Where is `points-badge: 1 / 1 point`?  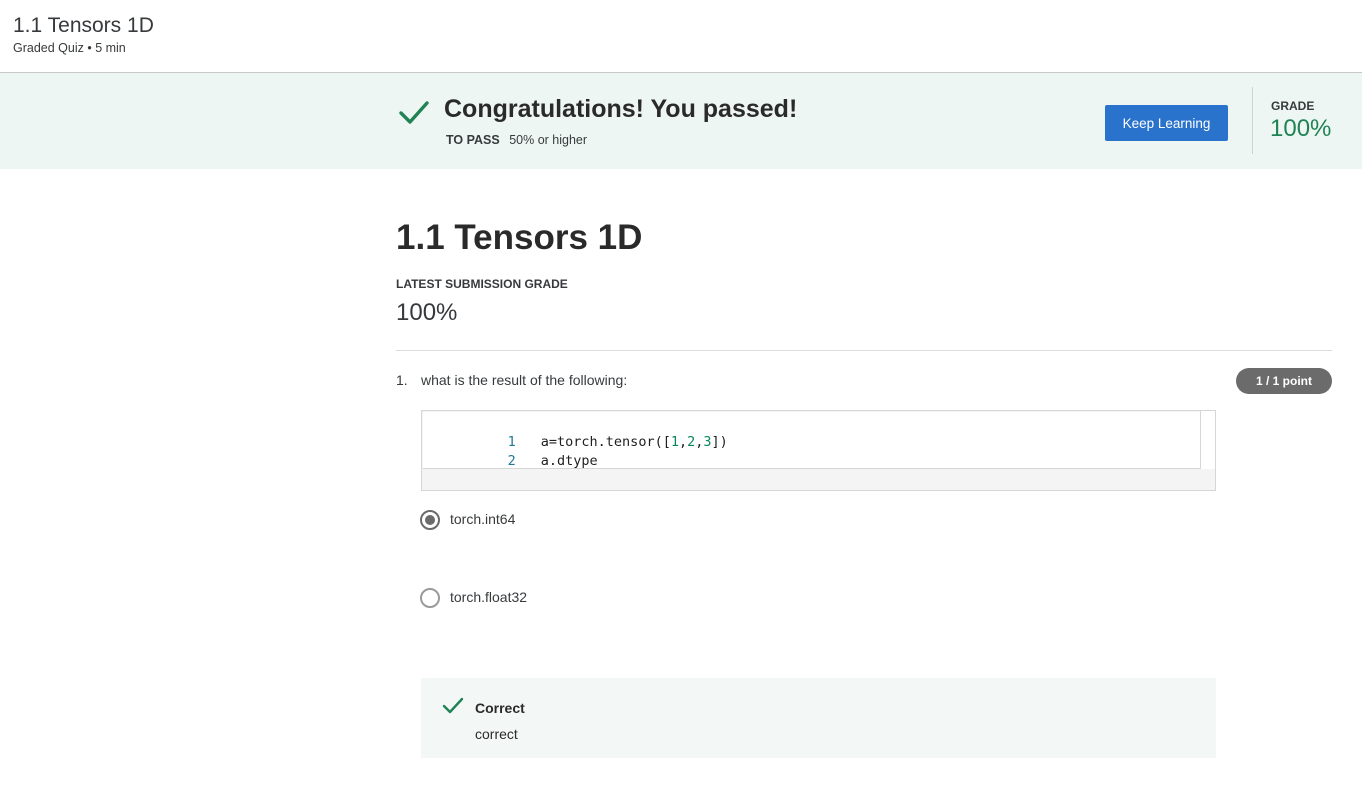
points-badge: 1 / 1 point is located at coordinates (1284, 381).